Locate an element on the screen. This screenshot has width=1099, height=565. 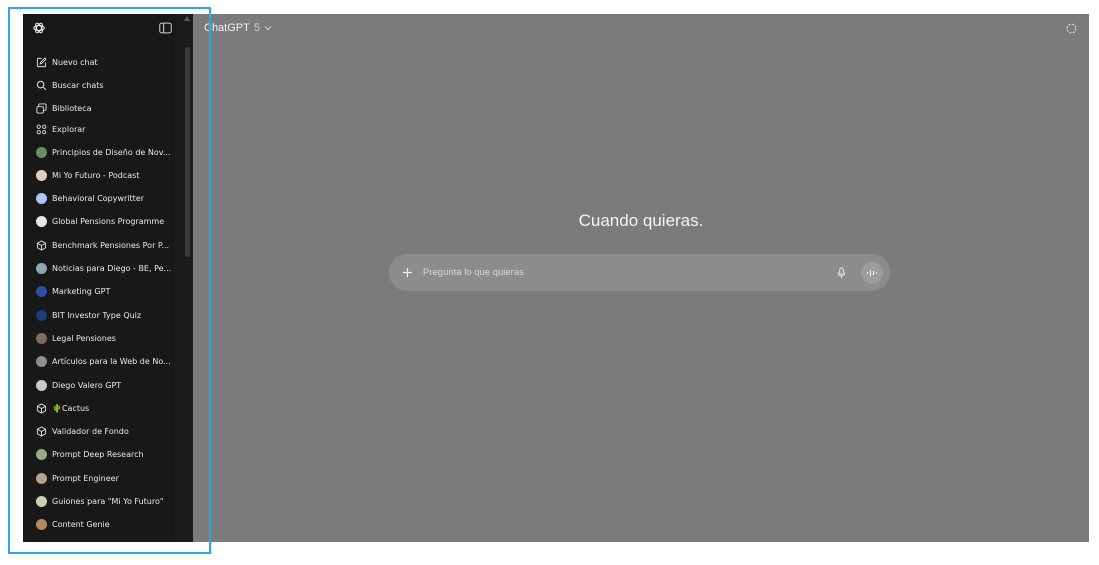
search-icon is located at coordinates (41, 85).